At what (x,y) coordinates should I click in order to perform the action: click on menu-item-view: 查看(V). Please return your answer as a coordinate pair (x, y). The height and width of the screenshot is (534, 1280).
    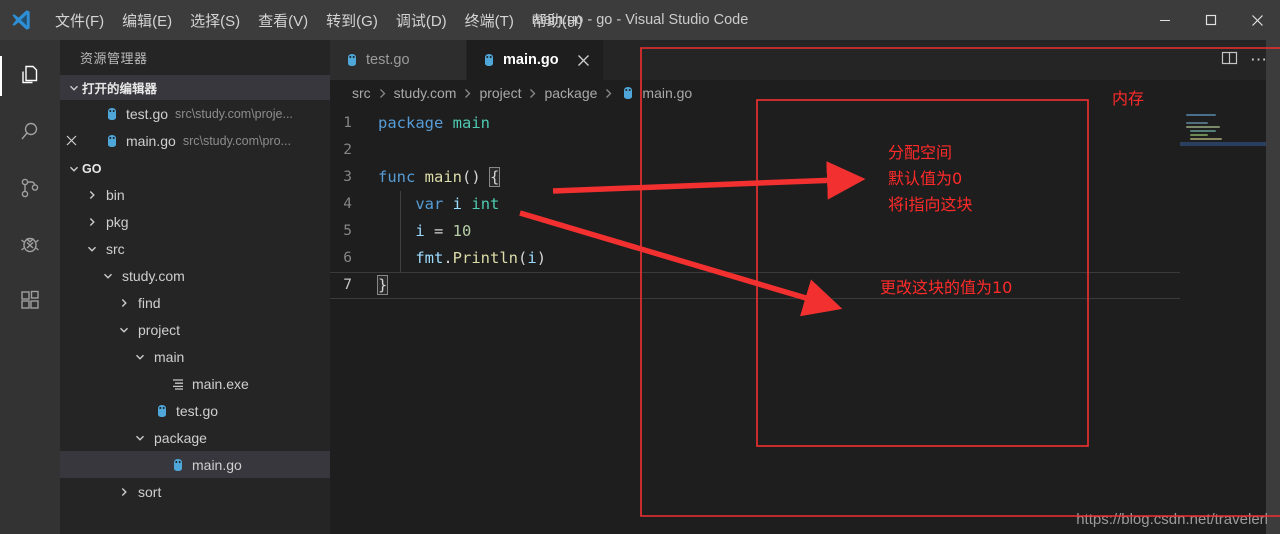
    Looking at the image, I should click on (283, 20).